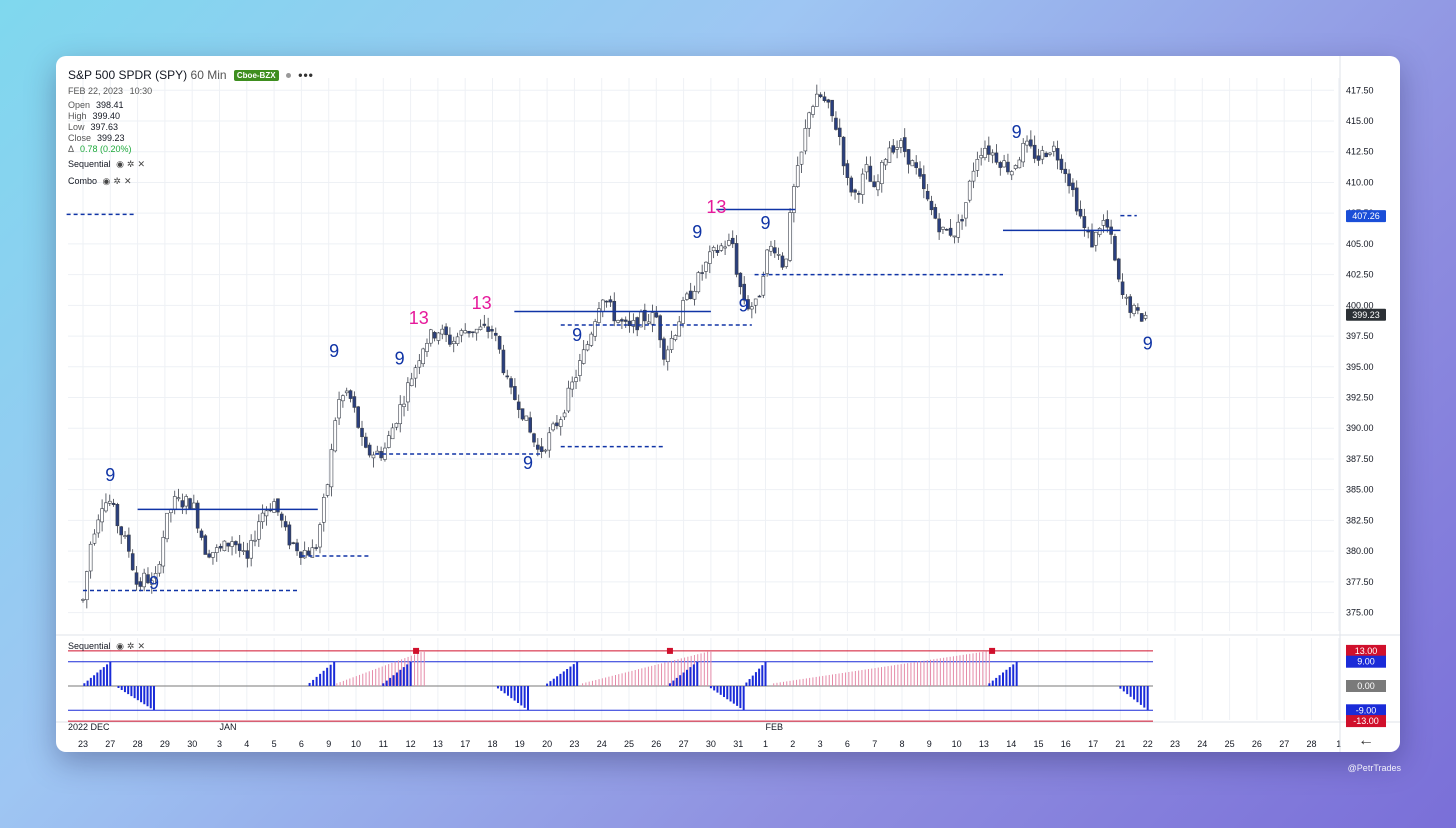  What do you see at coordinates (256, 76) in the screenshot?
I see `exchange-badge: Cboe-BZX` at bounding box center [256, 76].